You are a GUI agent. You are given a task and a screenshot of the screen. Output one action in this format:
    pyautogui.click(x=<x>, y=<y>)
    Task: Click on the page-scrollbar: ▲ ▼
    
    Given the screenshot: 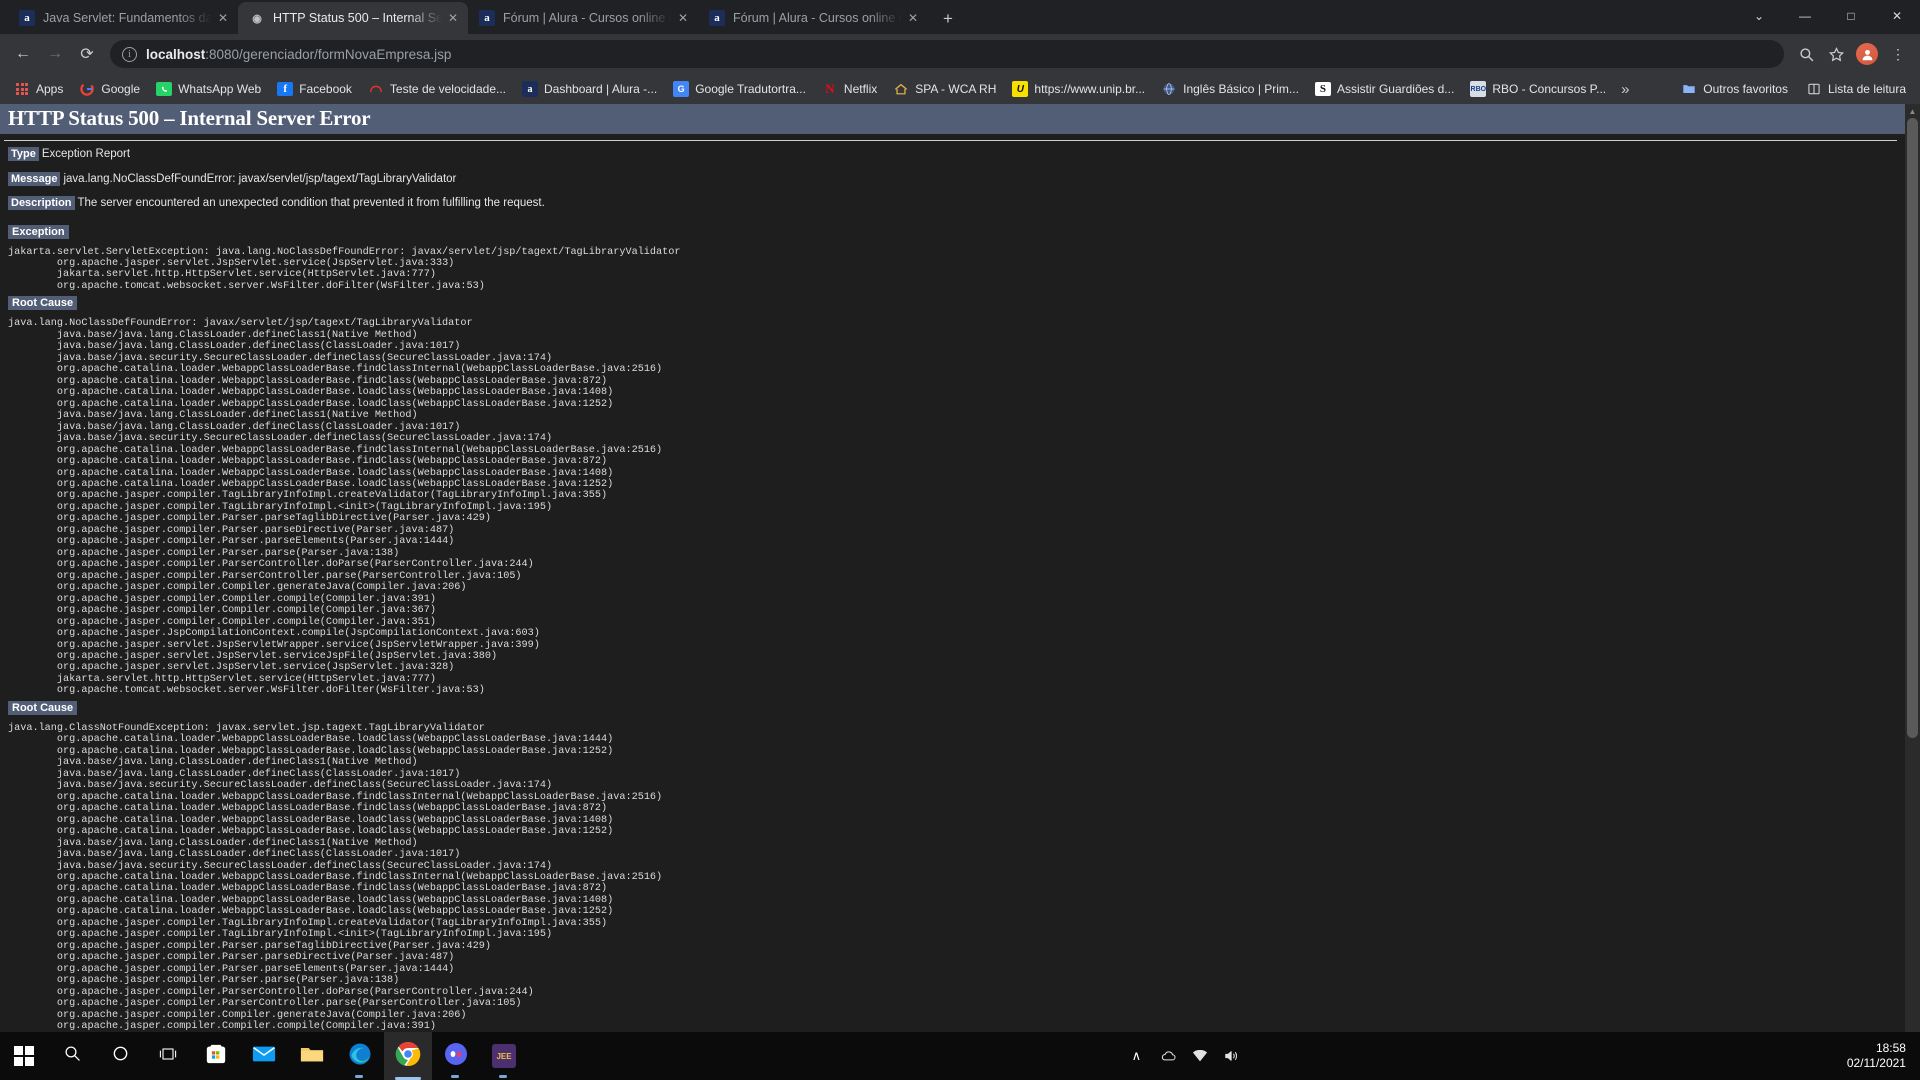 What is the action you would take?
    pyautogui.click(x=1912, y=592)
    